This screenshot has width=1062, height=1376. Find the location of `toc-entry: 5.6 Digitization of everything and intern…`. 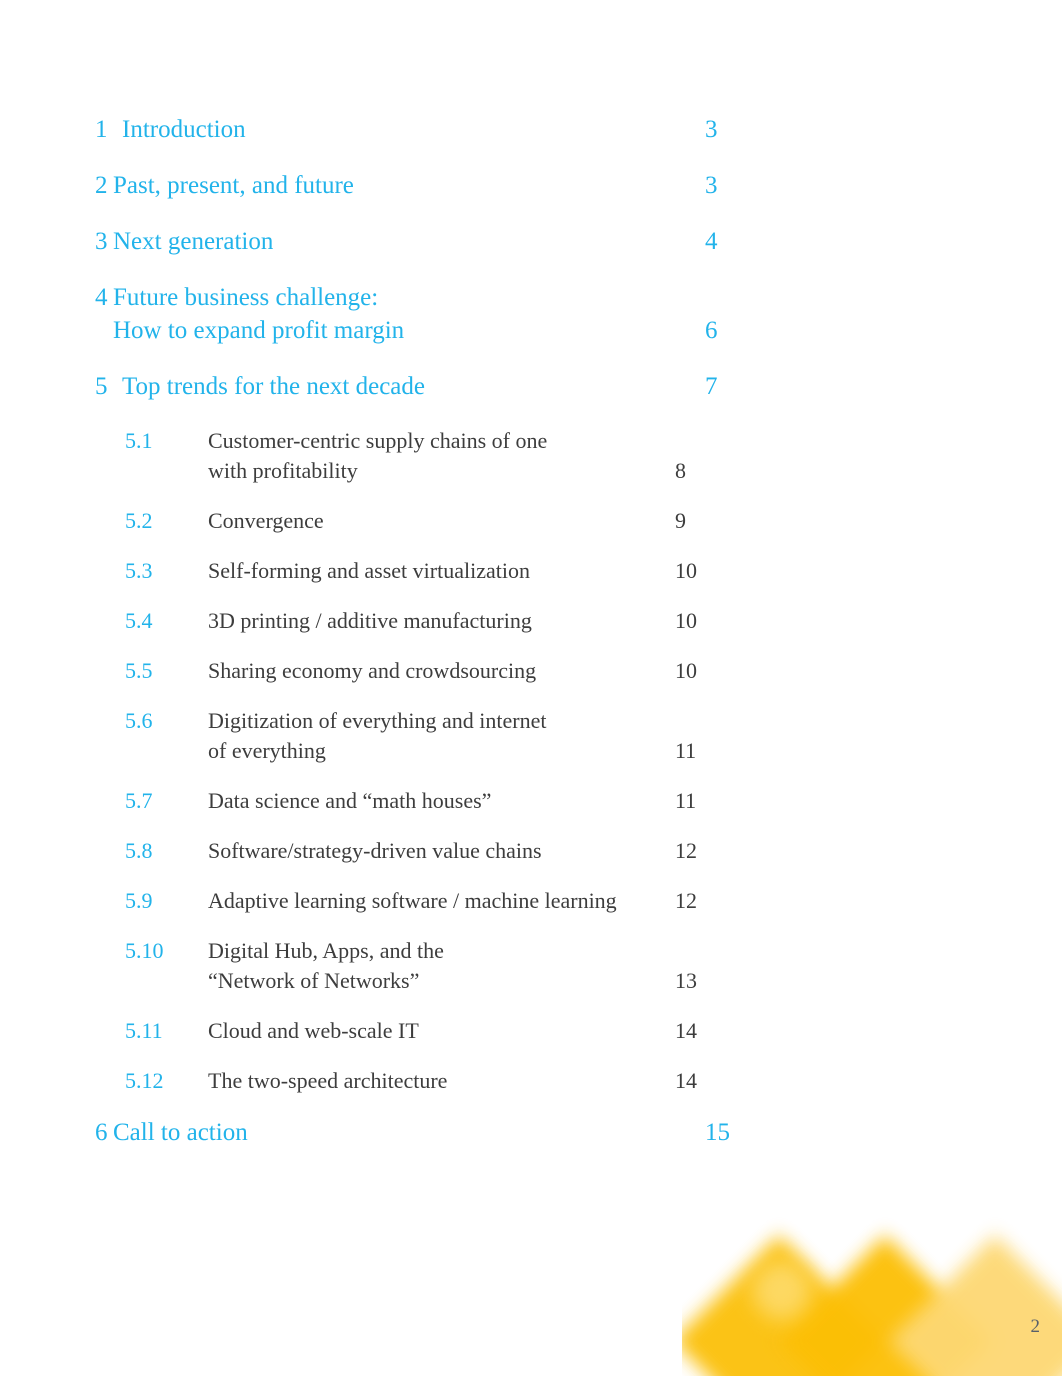

toc-entry: 5.6 Digitization of everything and intern… is located at coordinates (435, 736).